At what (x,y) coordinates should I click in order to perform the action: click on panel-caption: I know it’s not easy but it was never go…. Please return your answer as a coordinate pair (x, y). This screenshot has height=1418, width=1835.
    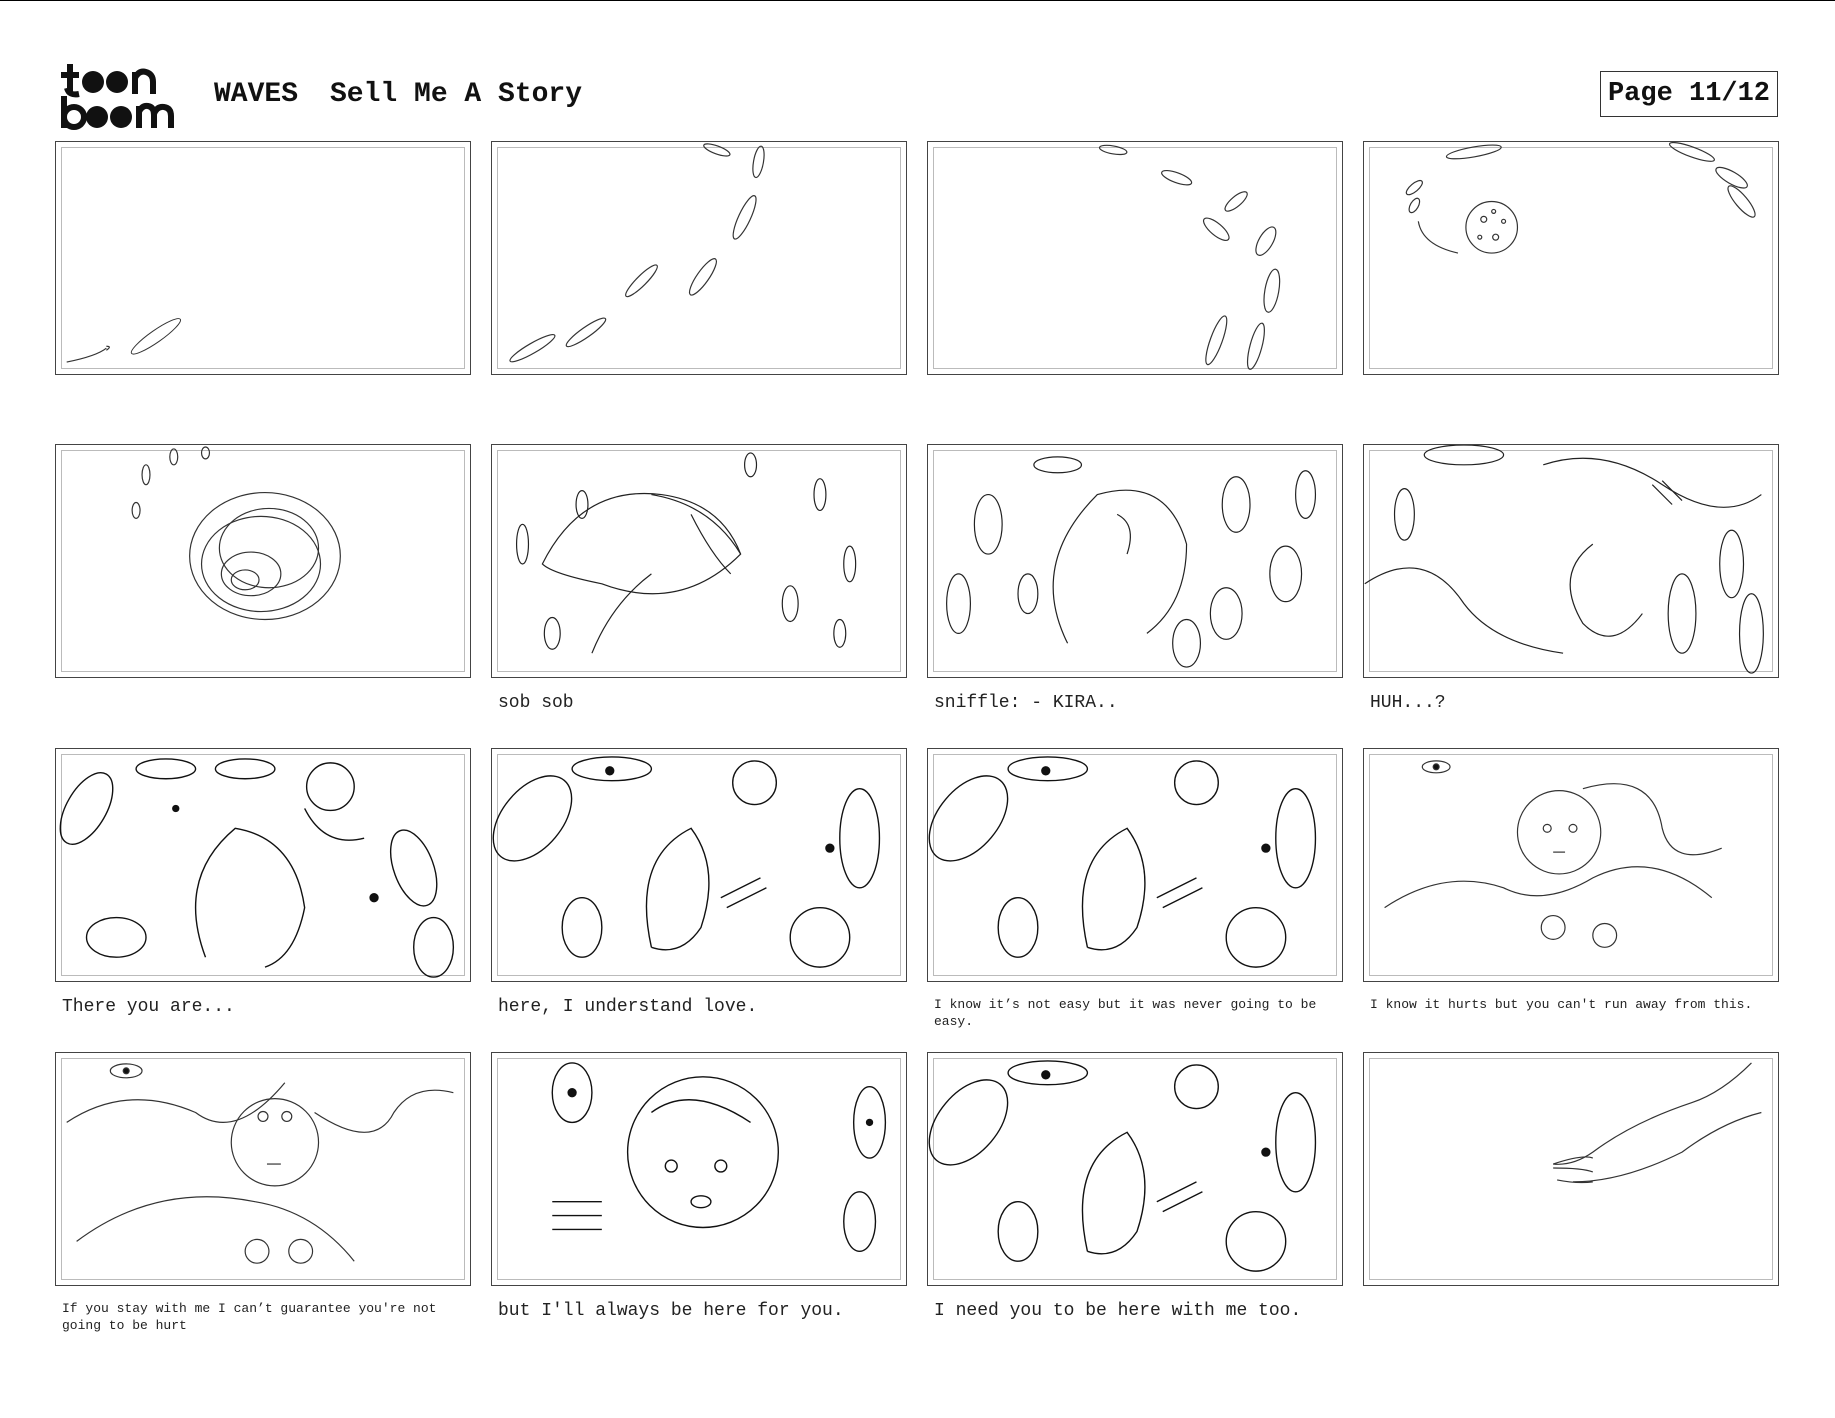
    Looking at the image, I should click on (1125, 1013).